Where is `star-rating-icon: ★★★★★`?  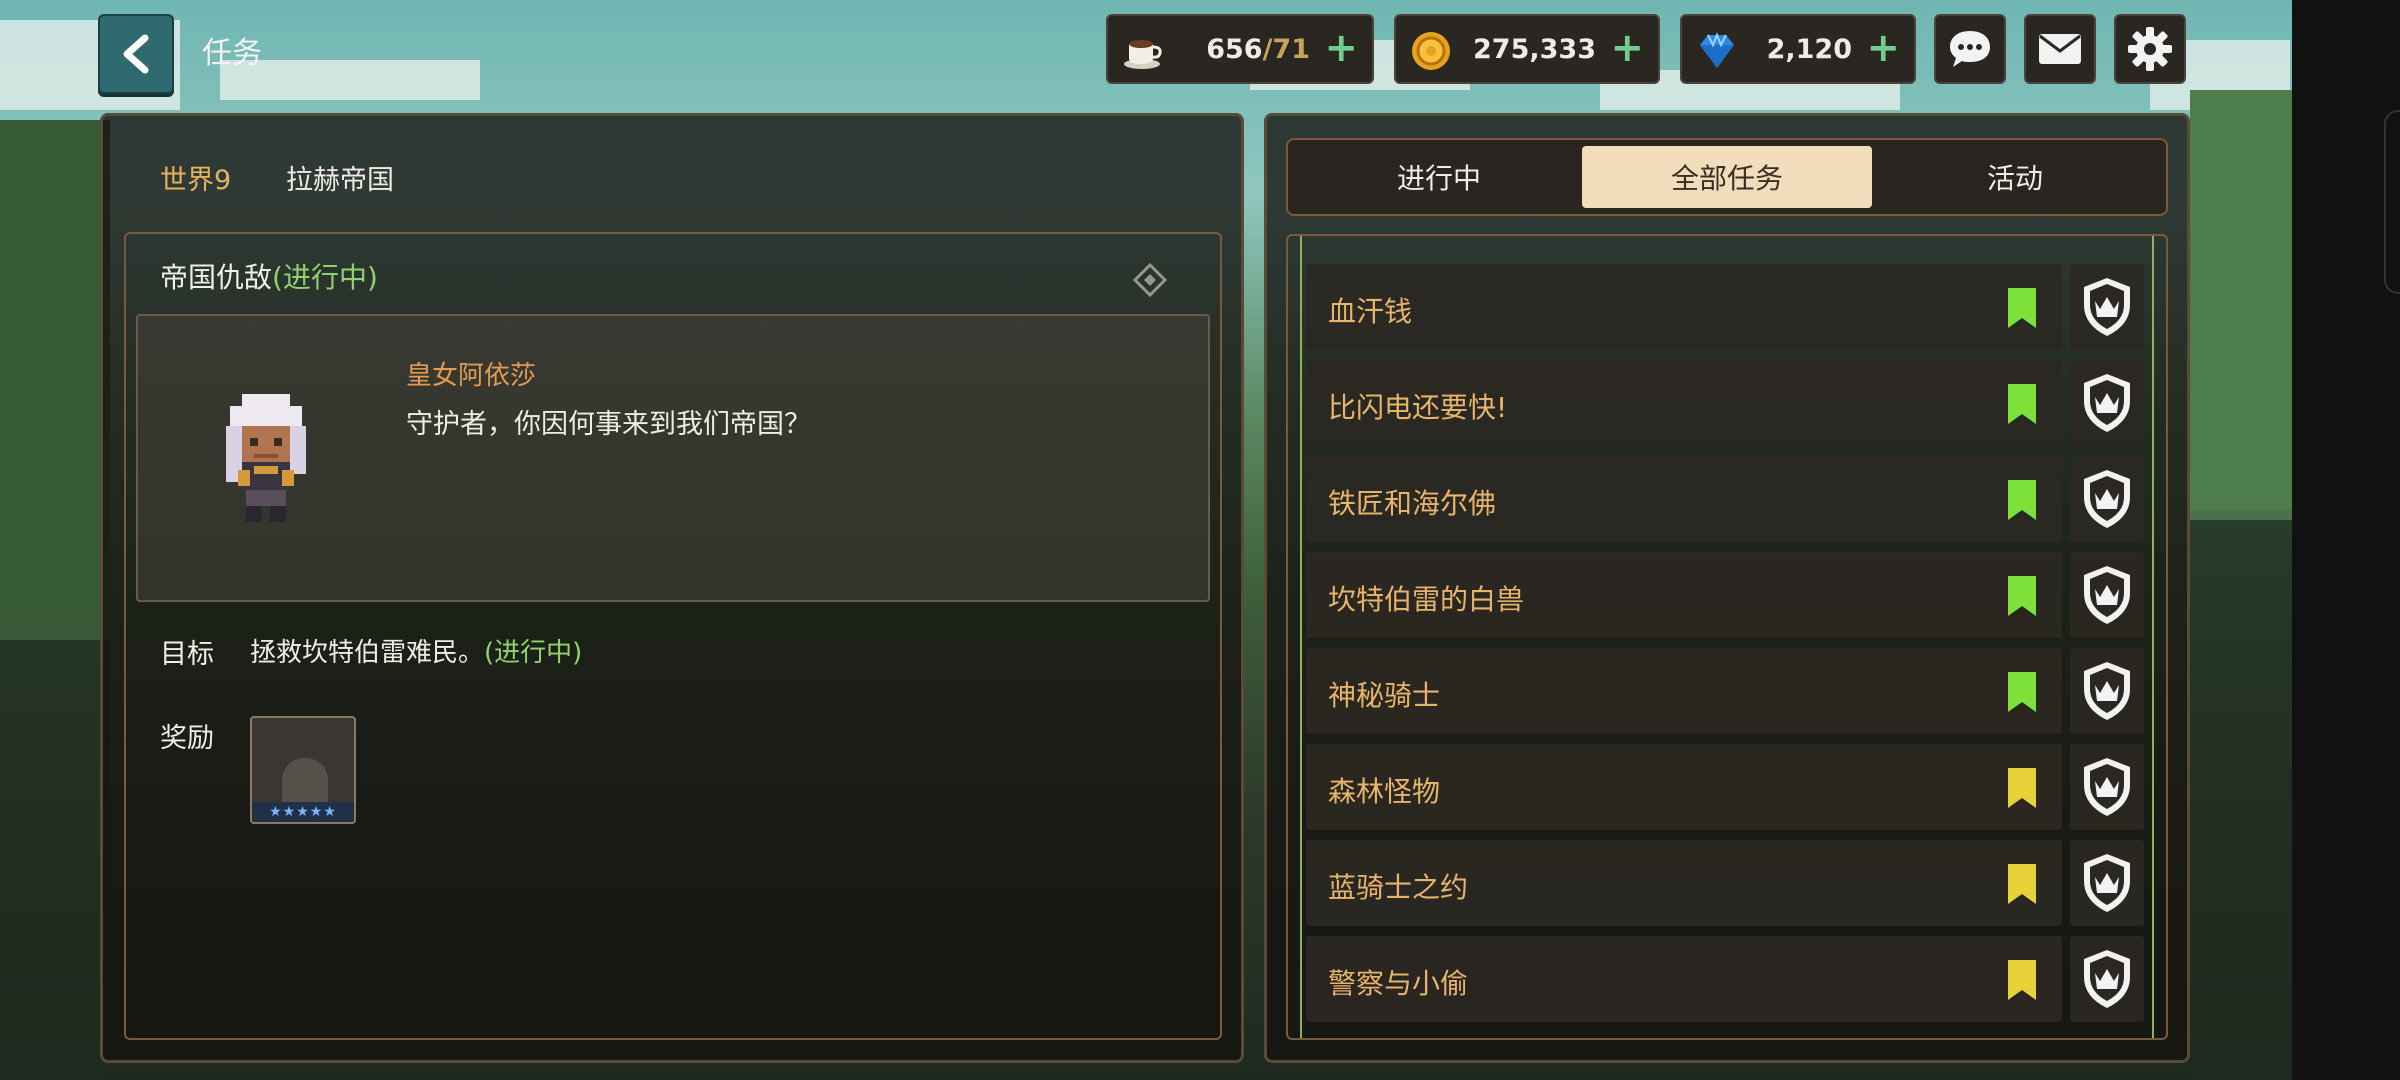 star-rating-icon: ★★★★★ is located at coordinates (303, 812).